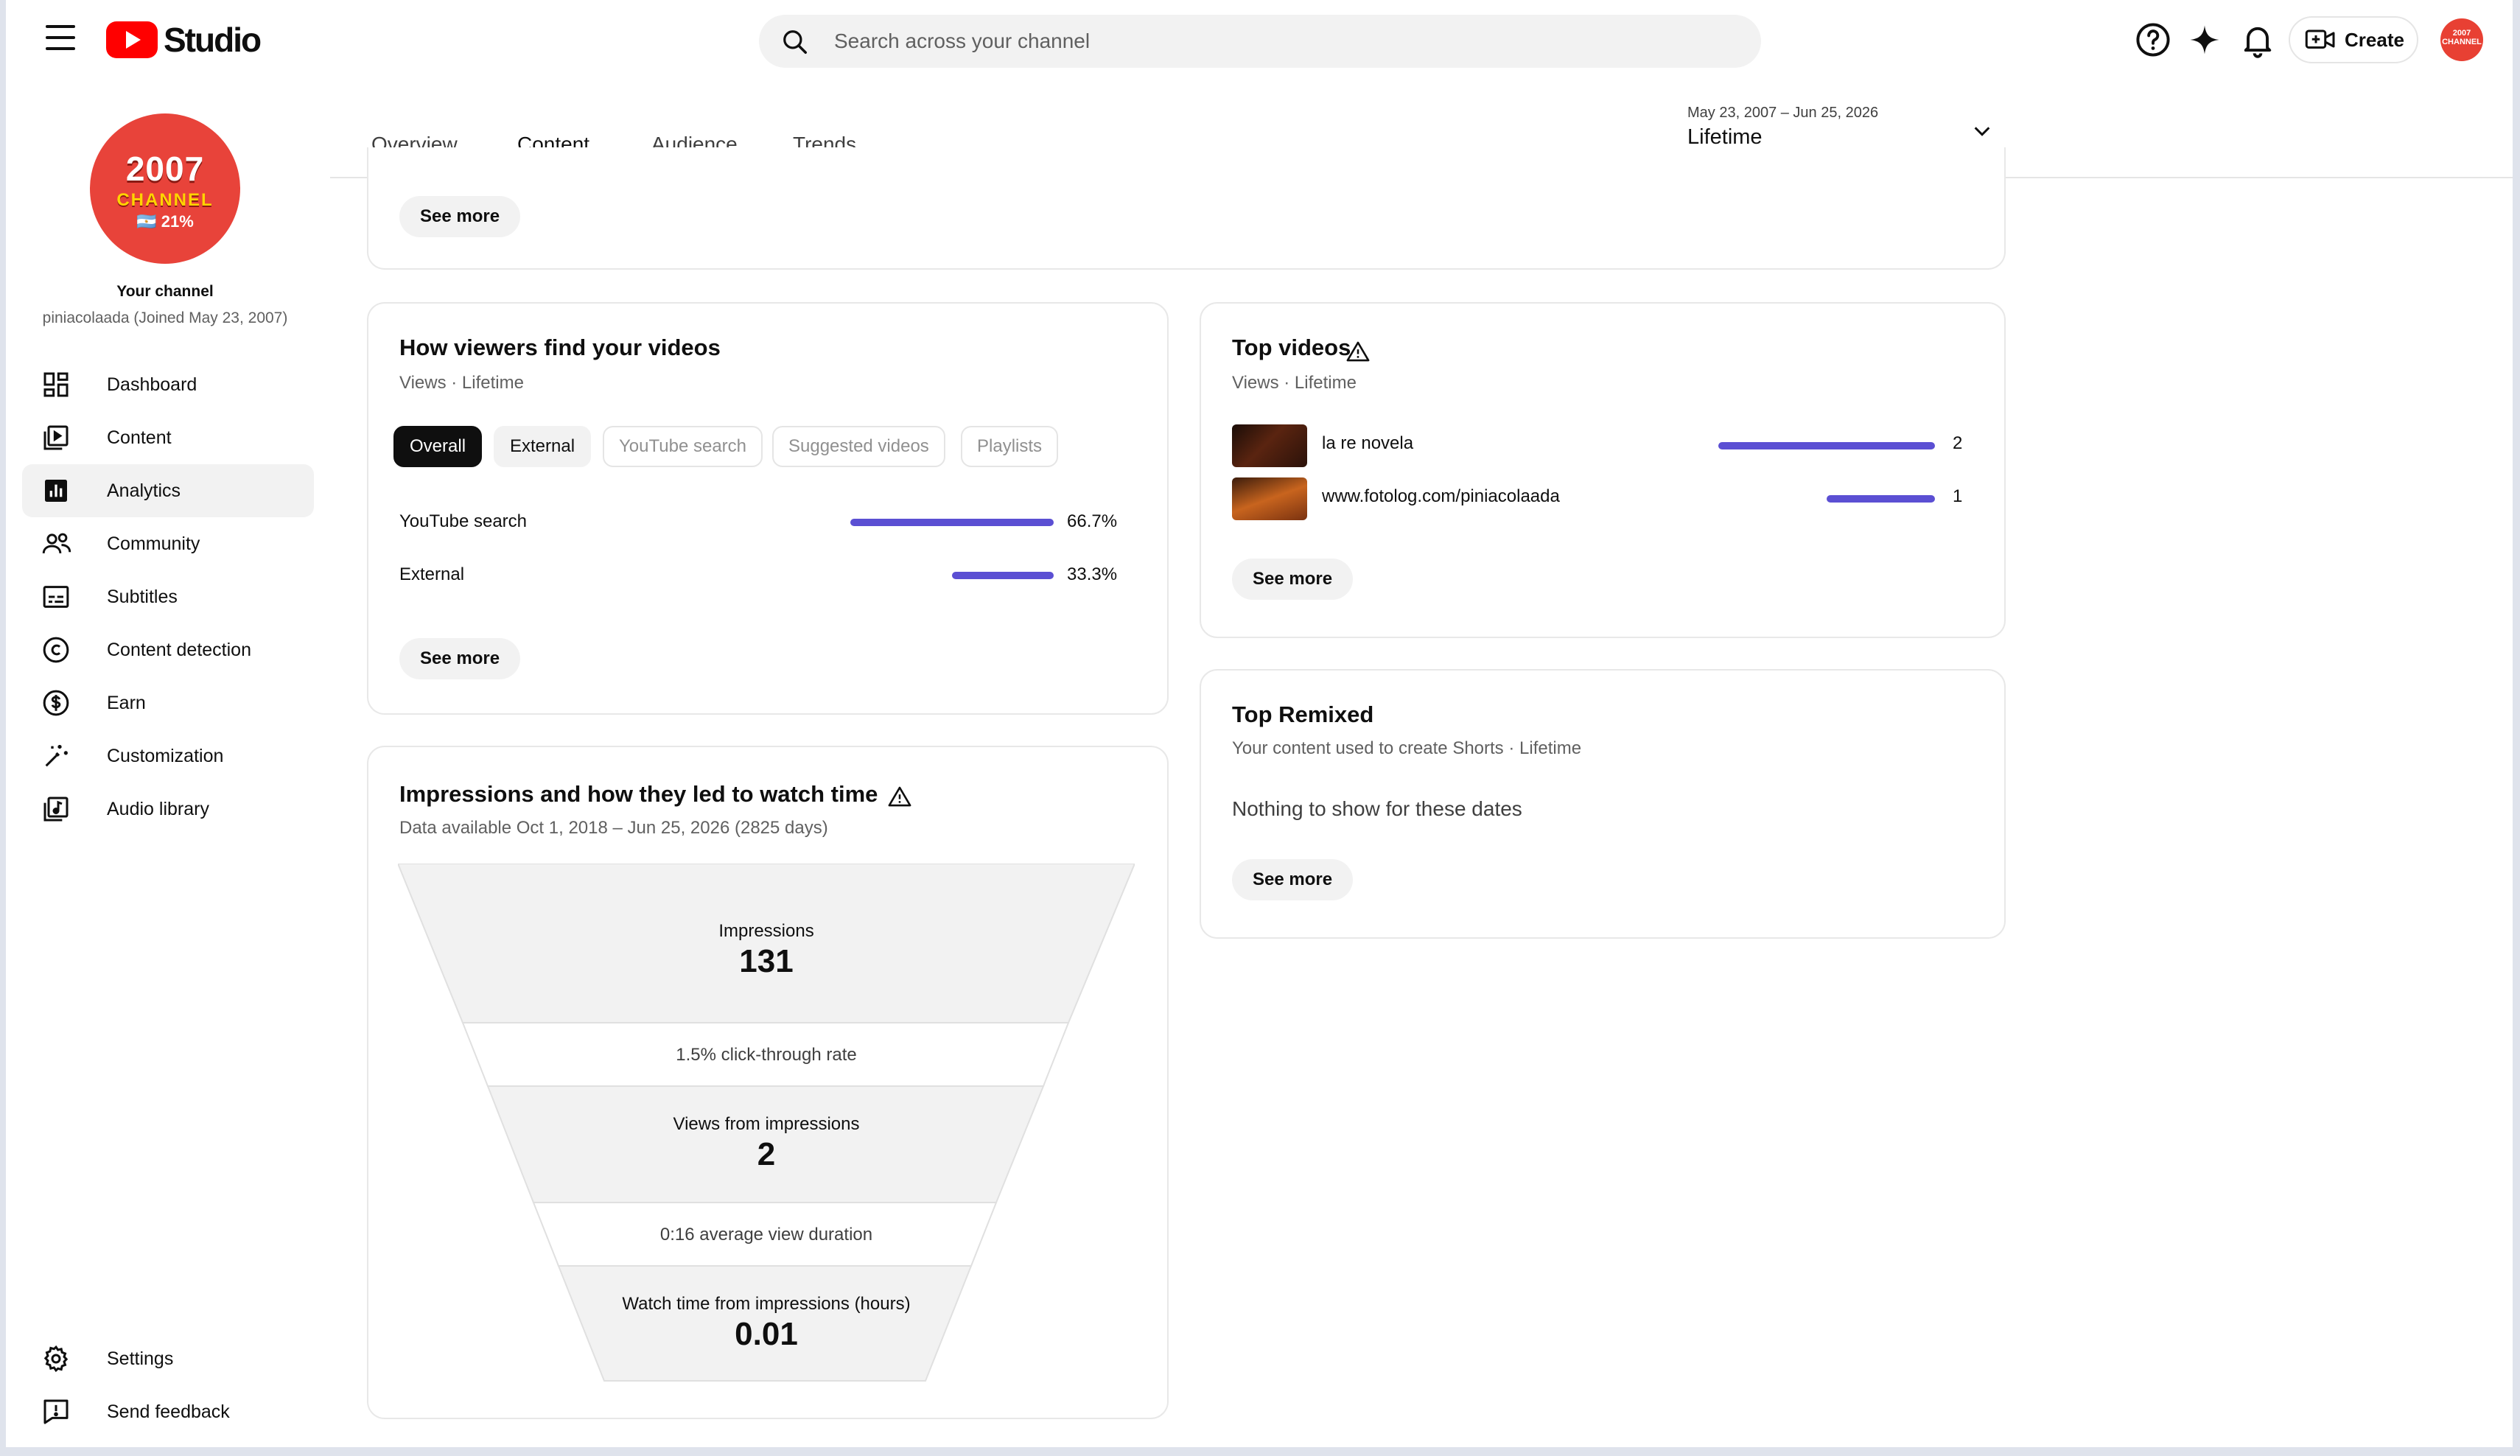  Describe the element at coordinates (140, 1358) in the screenshot. I see `sidebar-item-label: Settings` at that location.